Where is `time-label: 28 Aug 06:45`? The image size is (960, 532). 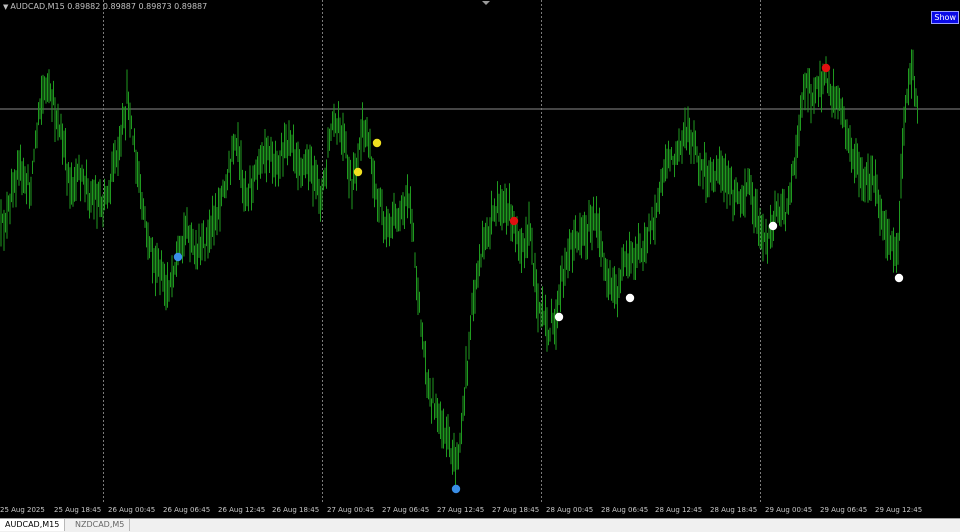 time-label: 28 Aug 06:45 is located at coordinates (625, 510).